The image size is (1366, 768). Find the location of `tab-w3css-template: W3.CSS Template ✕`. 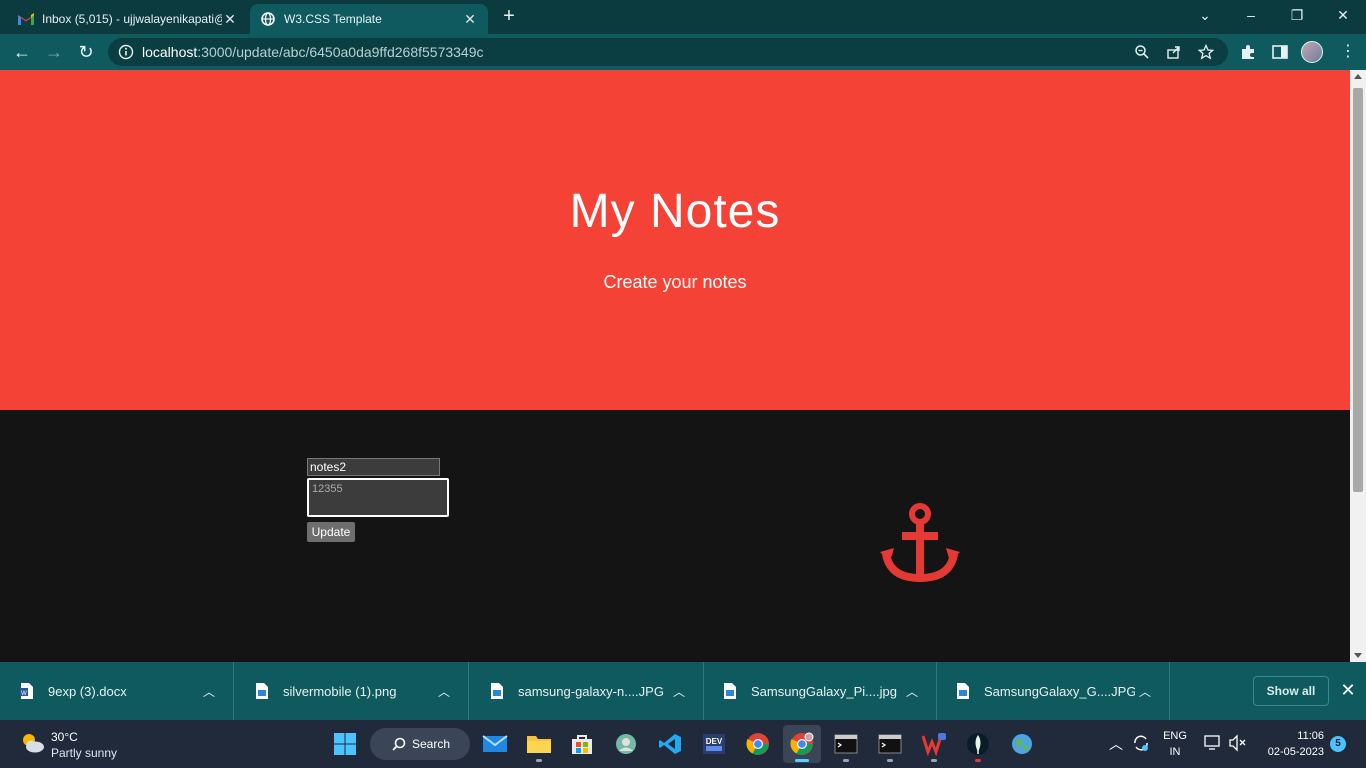

tab-w3css-template: W3.CSS Template ✕ is located at coordinates (369, 19).